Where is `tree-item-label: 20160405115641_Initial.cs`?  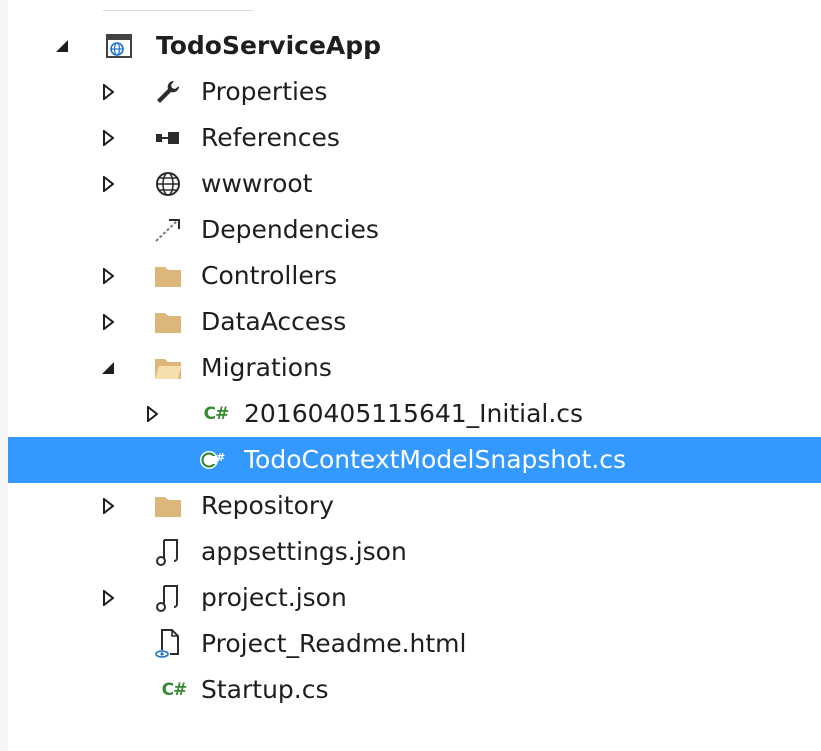 tree-item-label: 20160405115641_Initial.cs is located at coordinates (414, 413).